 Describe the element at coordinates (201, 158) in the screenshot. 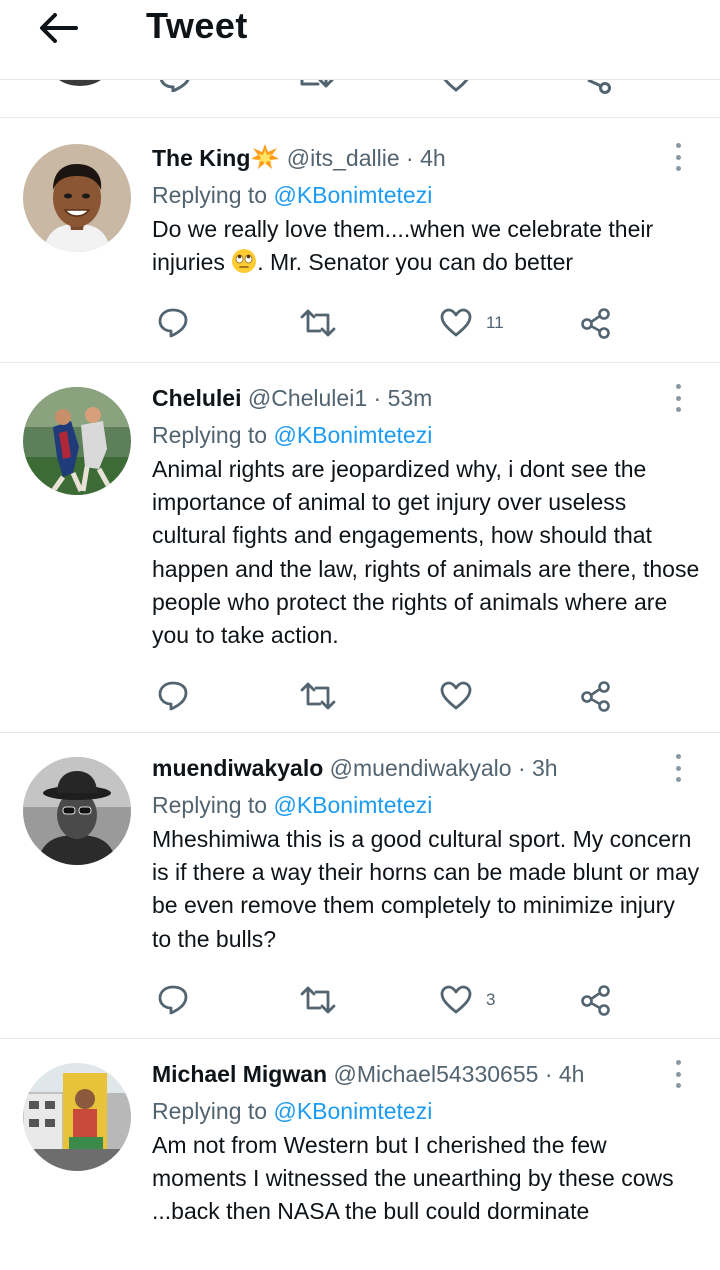

I see `display-name: The King` at that location.